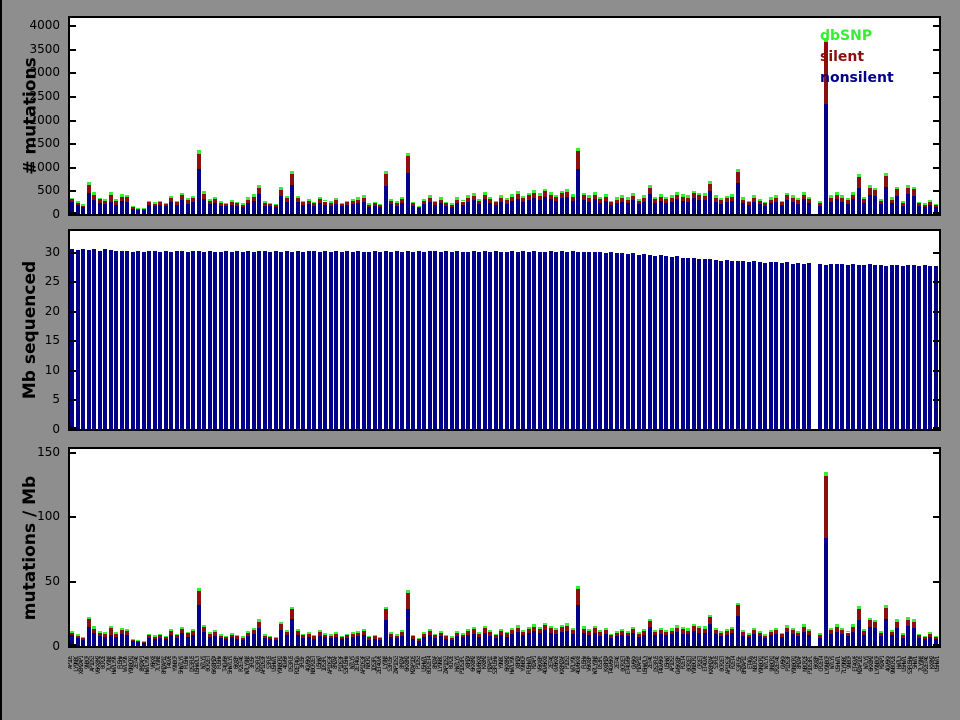 The width and height of the screenshot is (960, 720). What do you see at coordinates (857, 78) in the screenshot?
I see `legend-item-nonsilent: nonsilent` at bounding box center [857, 78].